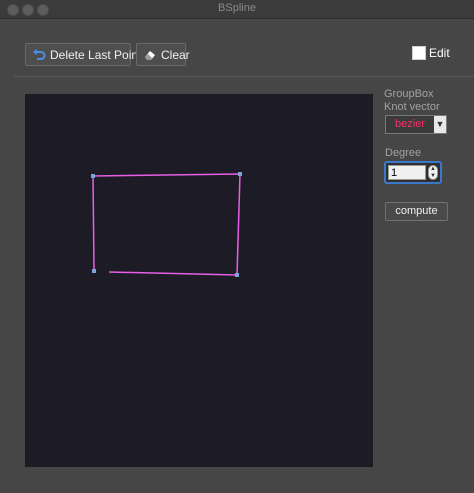  I want to click on curve-plot, so click(166, 224).